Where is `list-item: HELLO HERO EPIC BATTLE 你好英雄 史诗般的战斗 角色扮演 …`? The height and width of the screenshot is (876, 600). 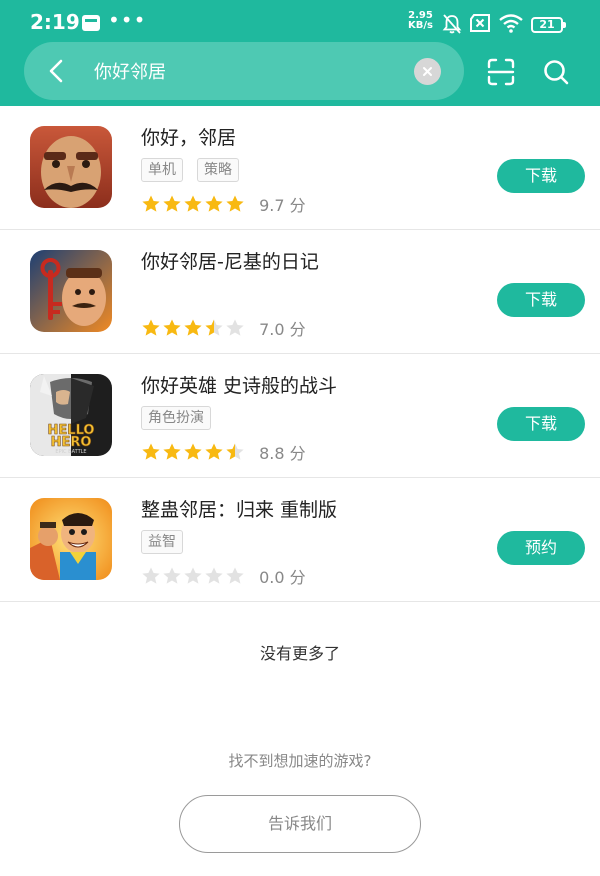
list-item: HELLO HERO EPIC BATTLE 你好英雄 史诗般的战斗 角色扮演 … is located at coordinates (300, 416).